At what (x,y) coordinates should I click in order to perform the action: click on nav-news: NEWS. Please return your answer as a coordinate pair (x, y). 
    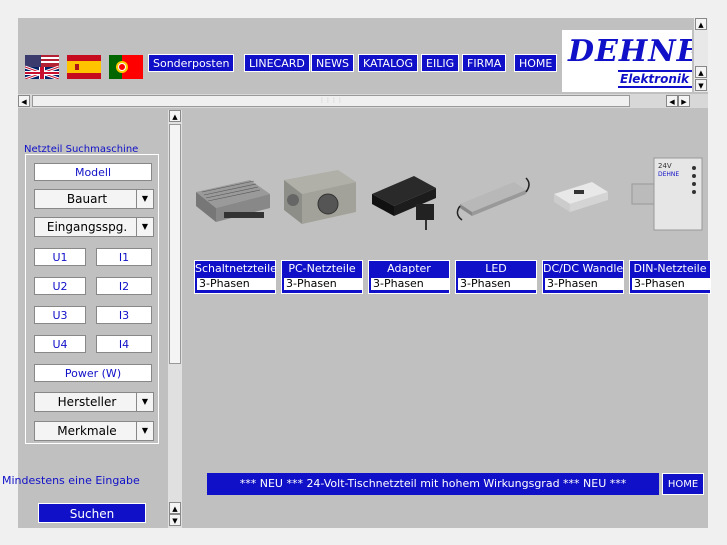
    Looking at the image, I should click on (333, 63).